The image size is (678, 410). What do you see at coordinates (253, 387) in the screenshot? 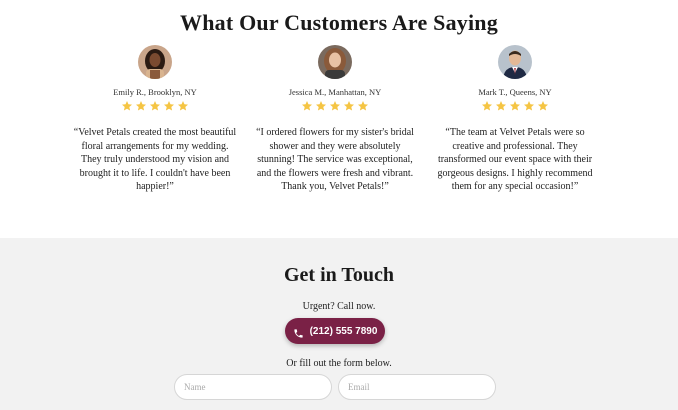
I see `name-field` at bounding box center [253, 387].